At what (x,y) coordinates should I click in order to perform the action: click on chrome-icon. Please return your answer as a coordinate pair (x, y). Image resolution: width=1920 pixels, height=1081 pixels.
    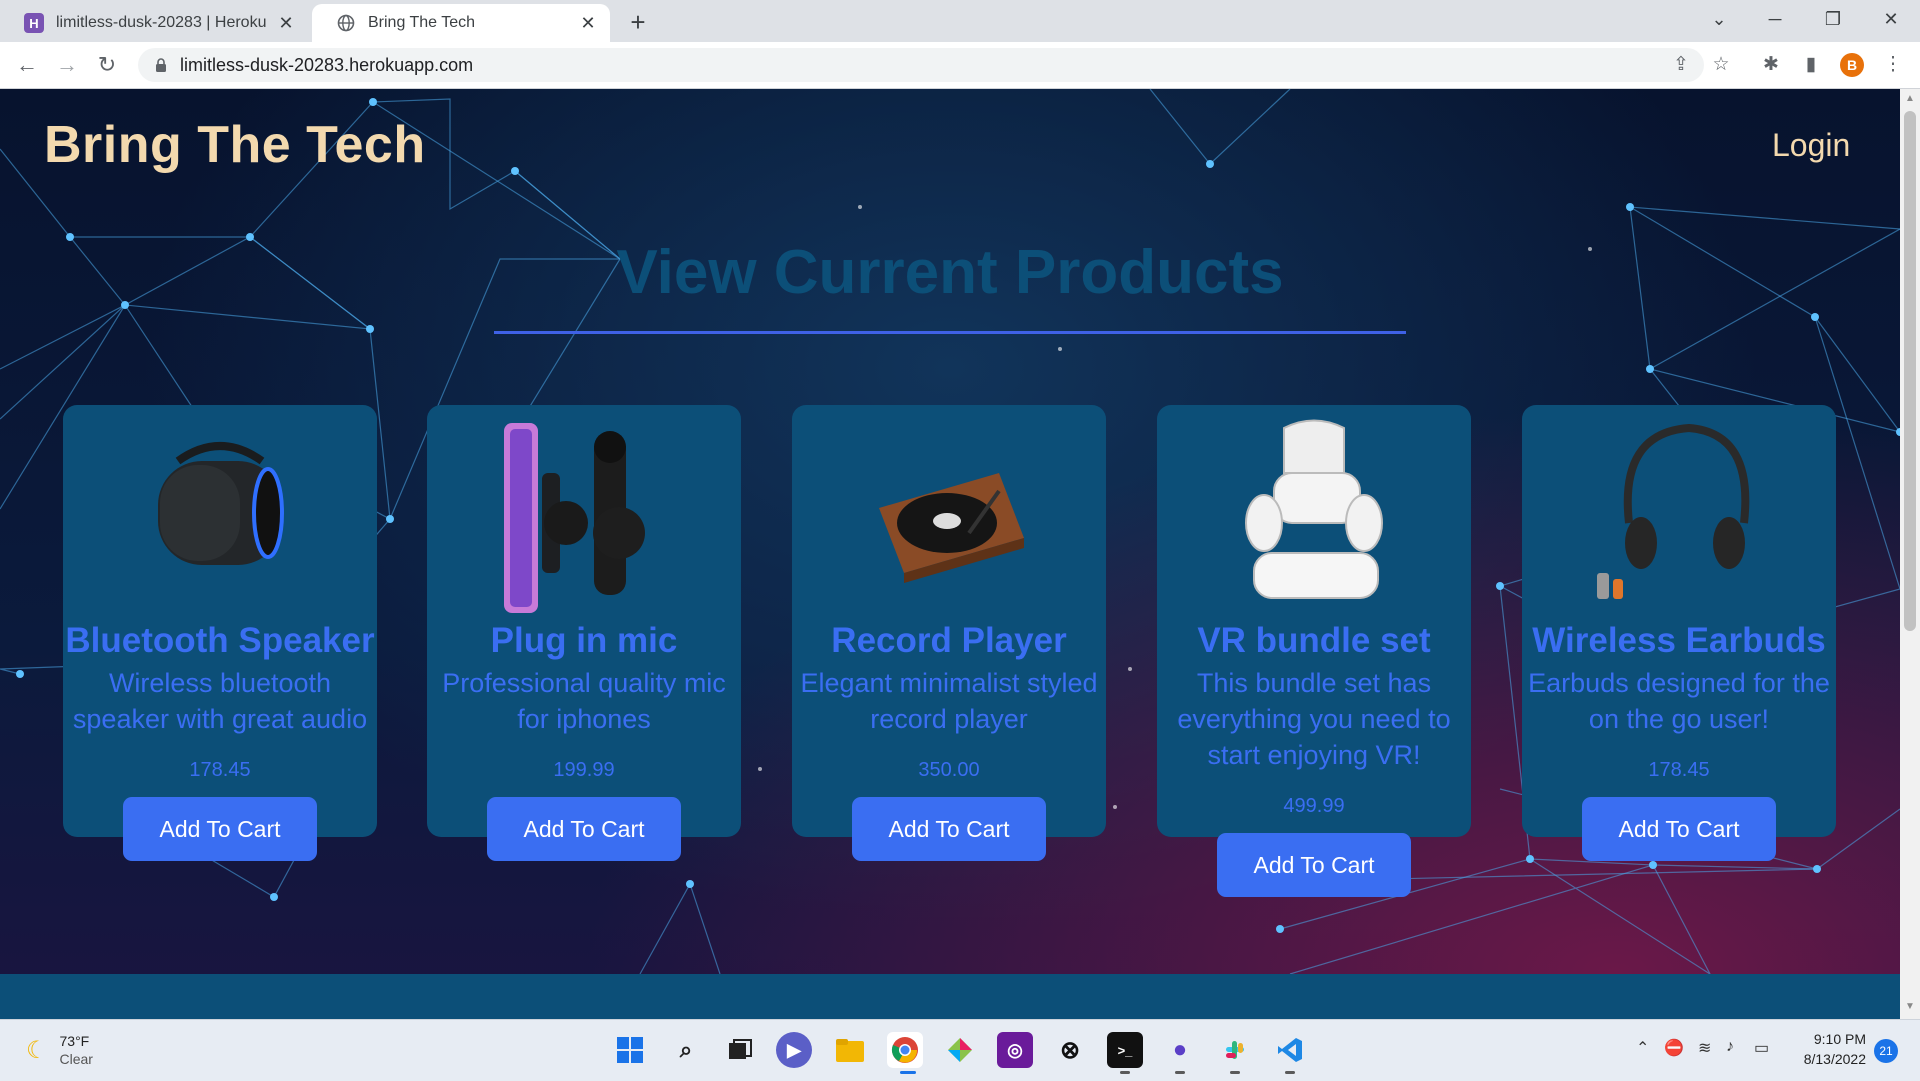
    Looking at the image, I should click on (905, 1050).